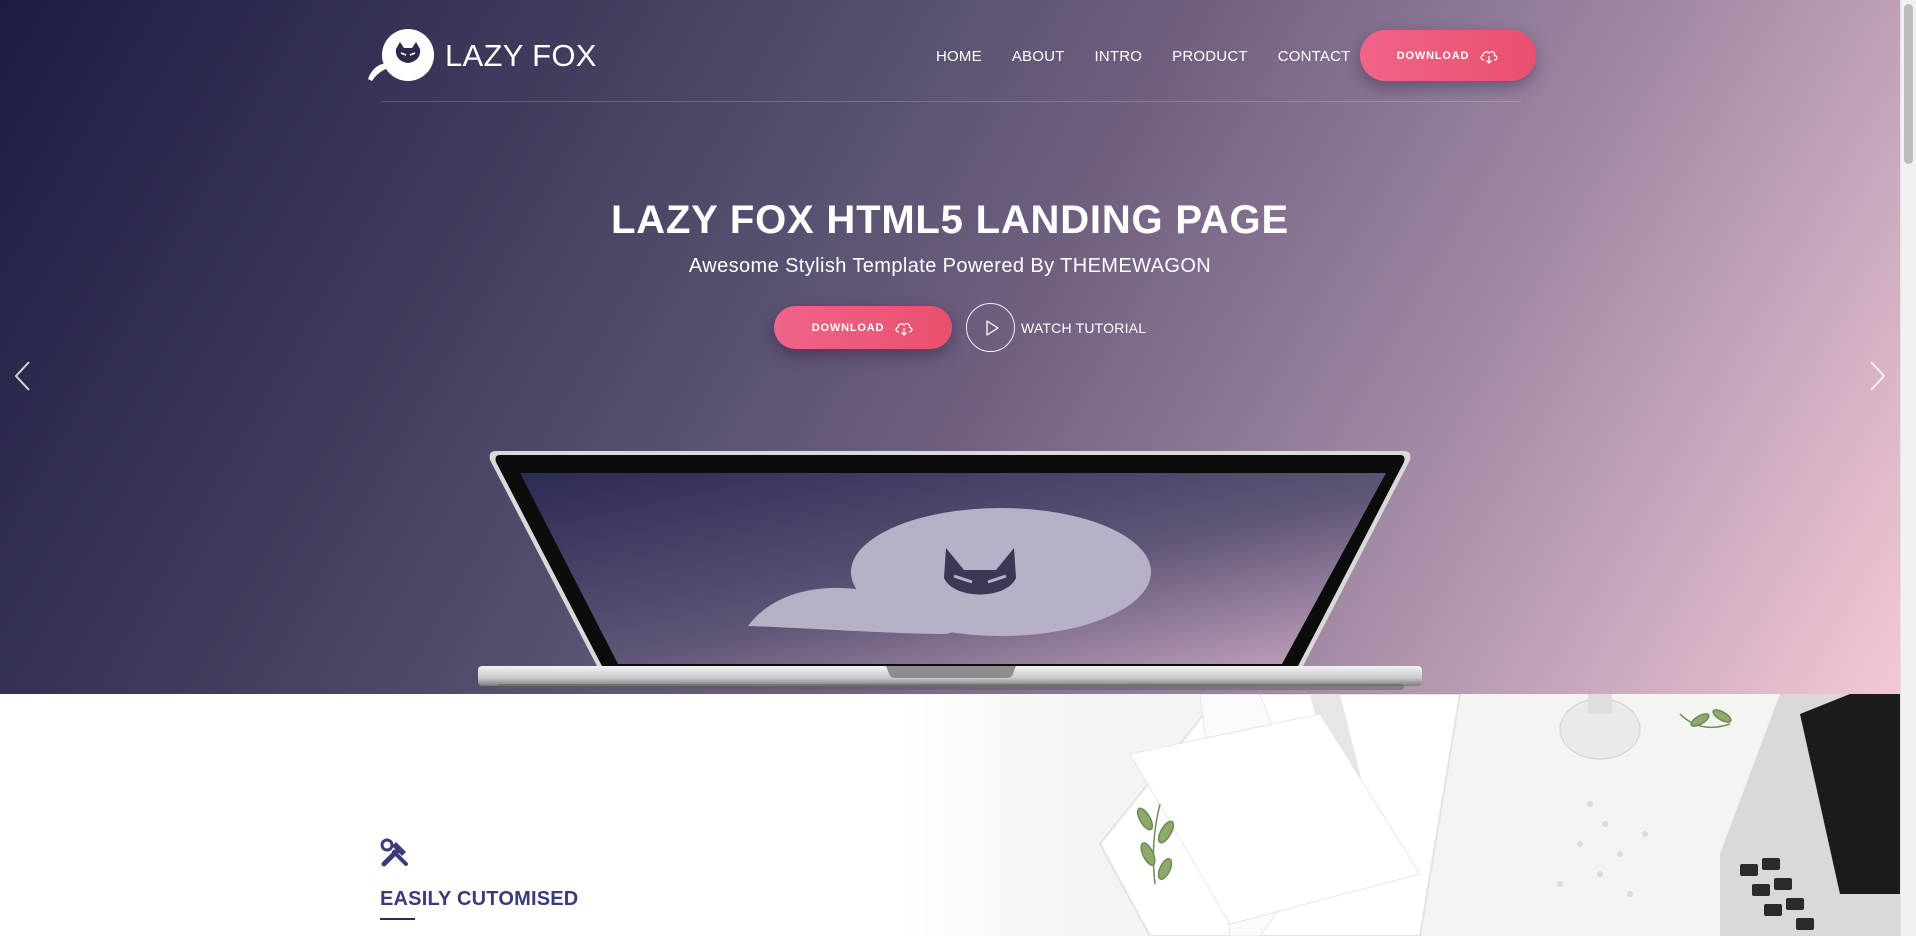  What do you see at coordinates (521, 55) in the screenshot?
I see `brand-name: LAZY FOX` at bounding box center [521, 55].